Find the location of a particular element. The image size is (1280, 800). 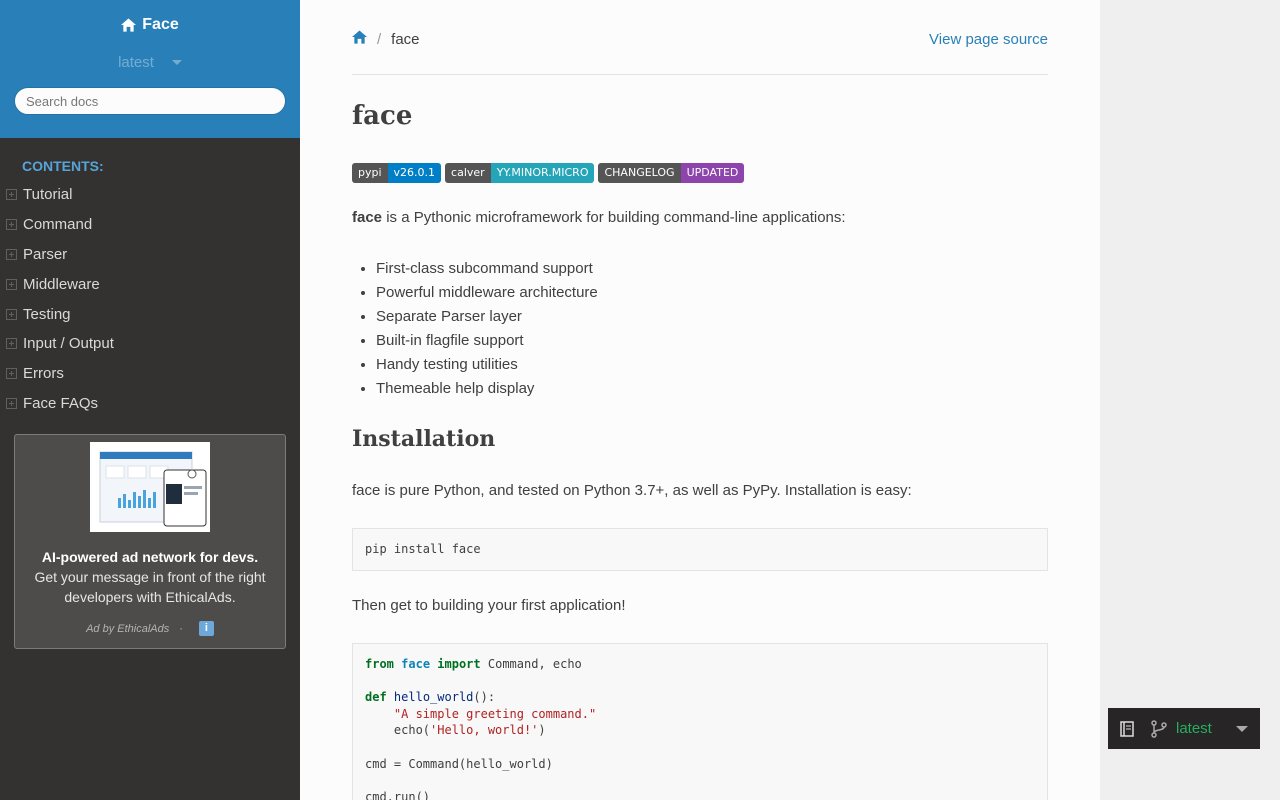

version-selector: latest is located at coordinates (150, 62).